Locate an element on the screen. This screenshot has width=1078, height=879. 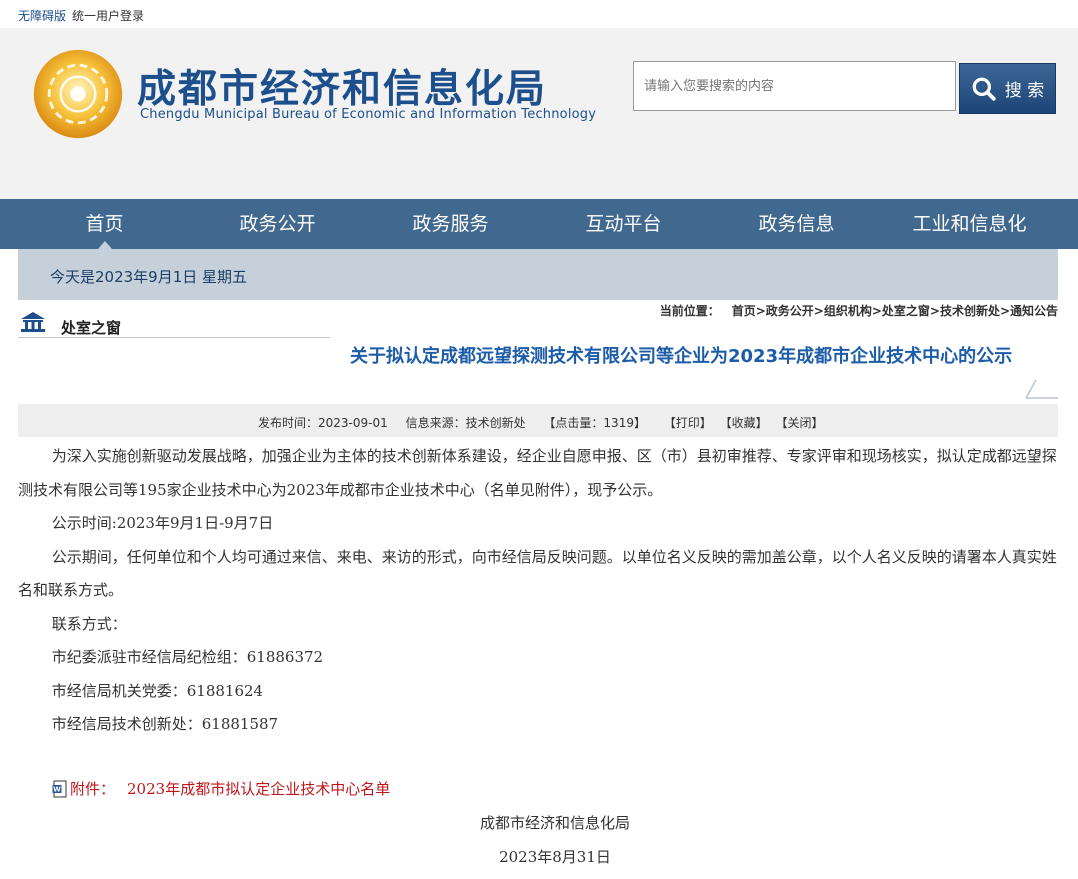
nav-interactive-platform: 互动平台 is located at coordinates (623, 224).